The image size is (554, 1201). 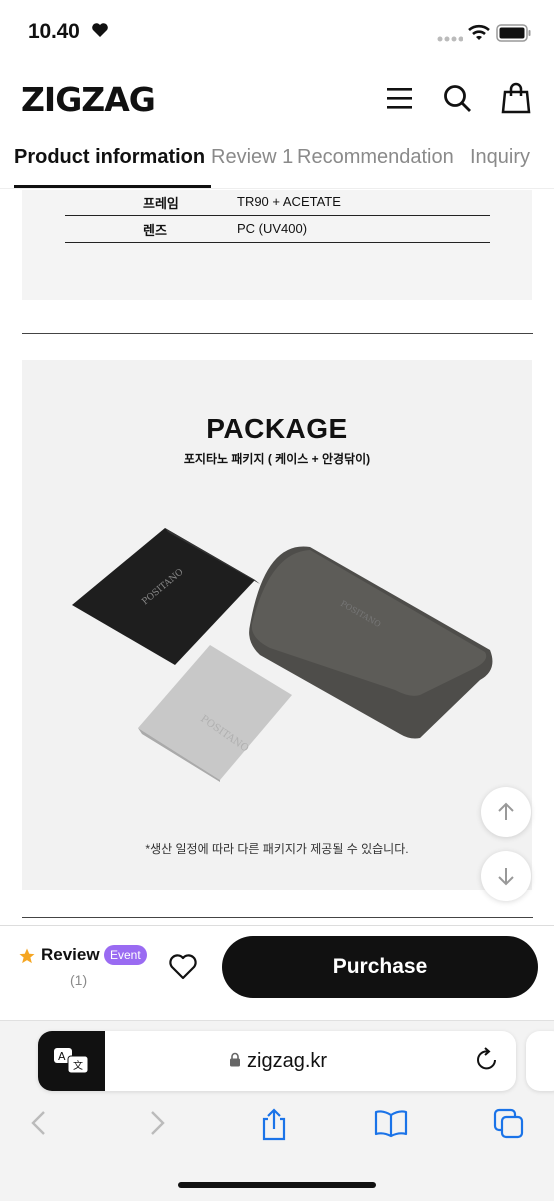 I want to click on menu-icon, so click(x=400, y=98).